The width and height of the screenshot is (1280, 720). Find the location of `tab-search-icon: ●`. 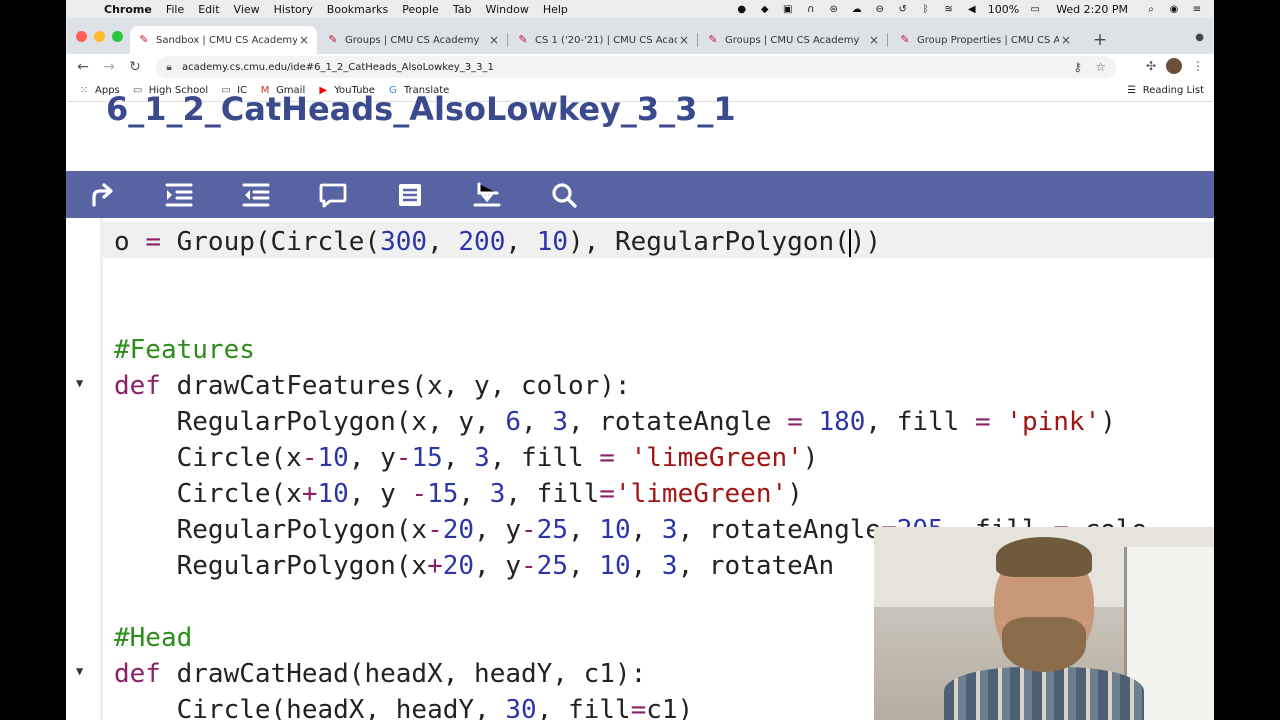

tab-search-icon: ● is located at coordinates (1199, 37).